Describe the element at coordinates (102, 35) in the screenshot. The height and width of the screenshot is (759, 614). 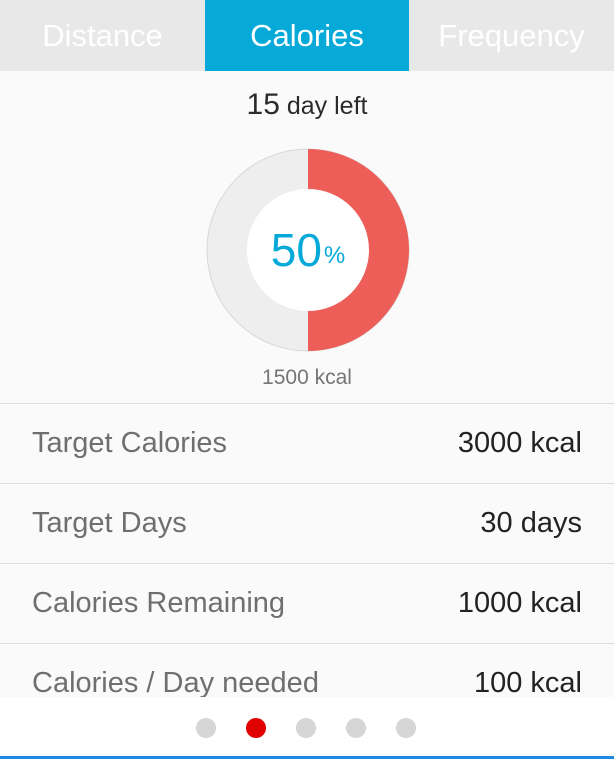
I see `tab-distance: Distance` at that location.